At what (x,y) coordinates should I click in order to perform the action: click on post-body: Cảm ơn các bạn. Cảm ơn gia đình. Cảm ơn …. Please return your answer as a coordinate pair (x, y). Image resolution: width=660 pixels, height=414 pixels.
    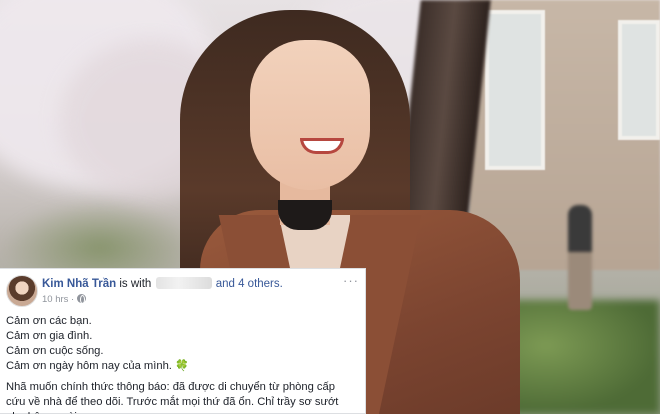
    Looking at the image, I should click on (181, 364).